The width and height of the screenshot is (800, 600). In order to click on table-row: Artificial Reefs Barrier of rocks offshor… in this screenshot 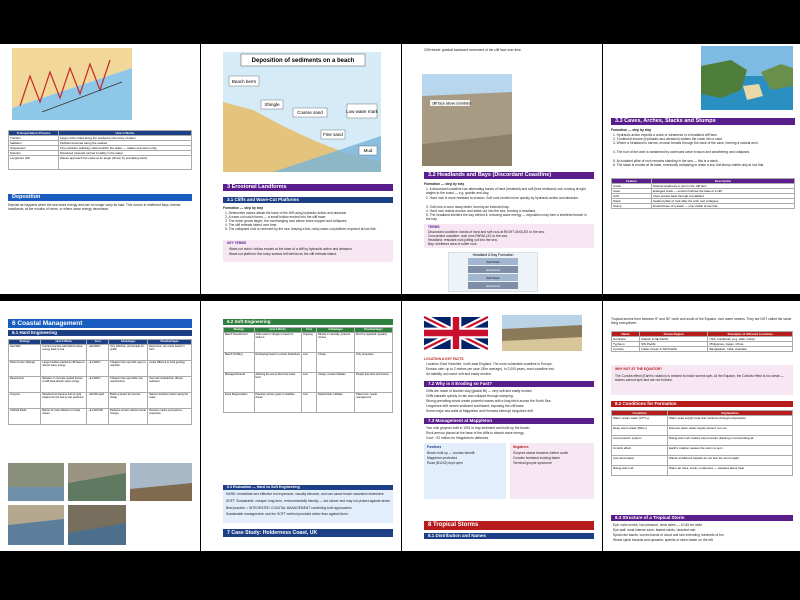, I will do `click(99, 416)`.